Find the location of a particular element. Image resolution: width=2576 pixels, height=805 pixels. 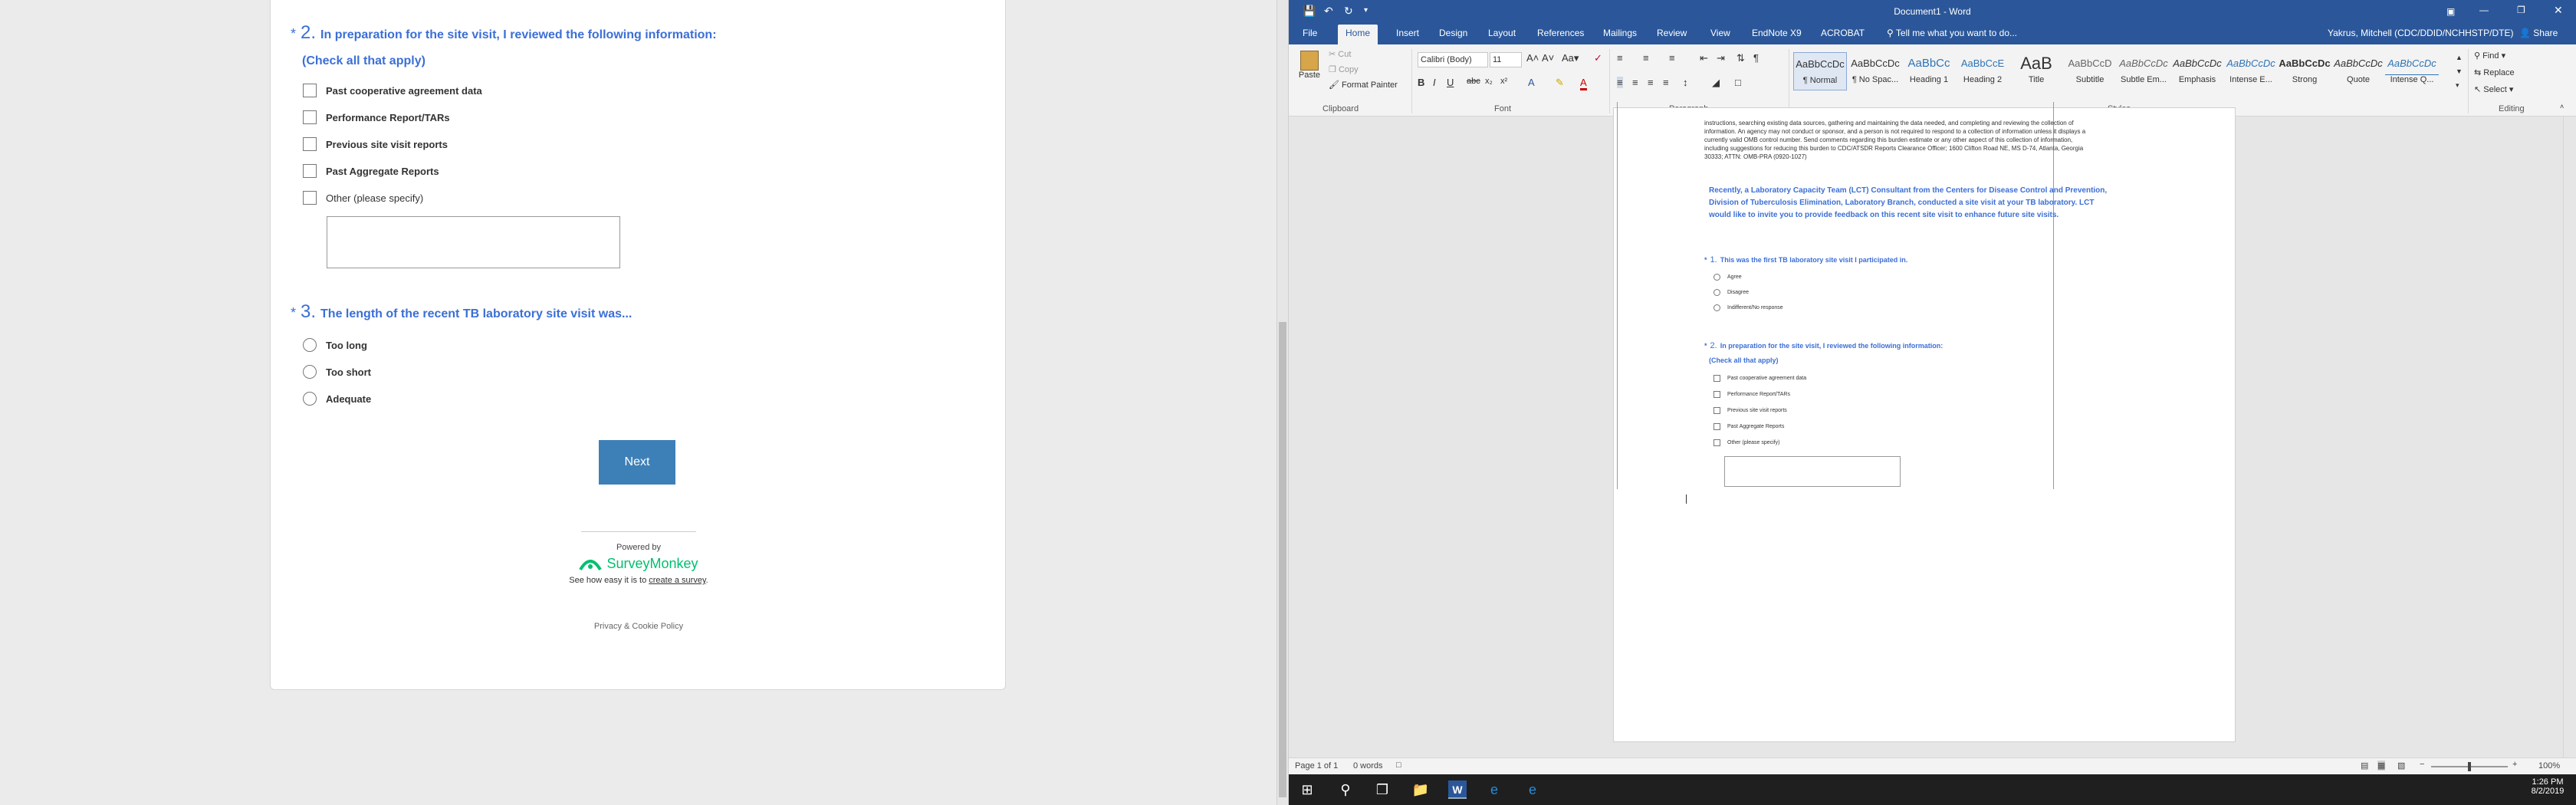

copy-button: ❐ Copy is located at coordinates (1344, 69).